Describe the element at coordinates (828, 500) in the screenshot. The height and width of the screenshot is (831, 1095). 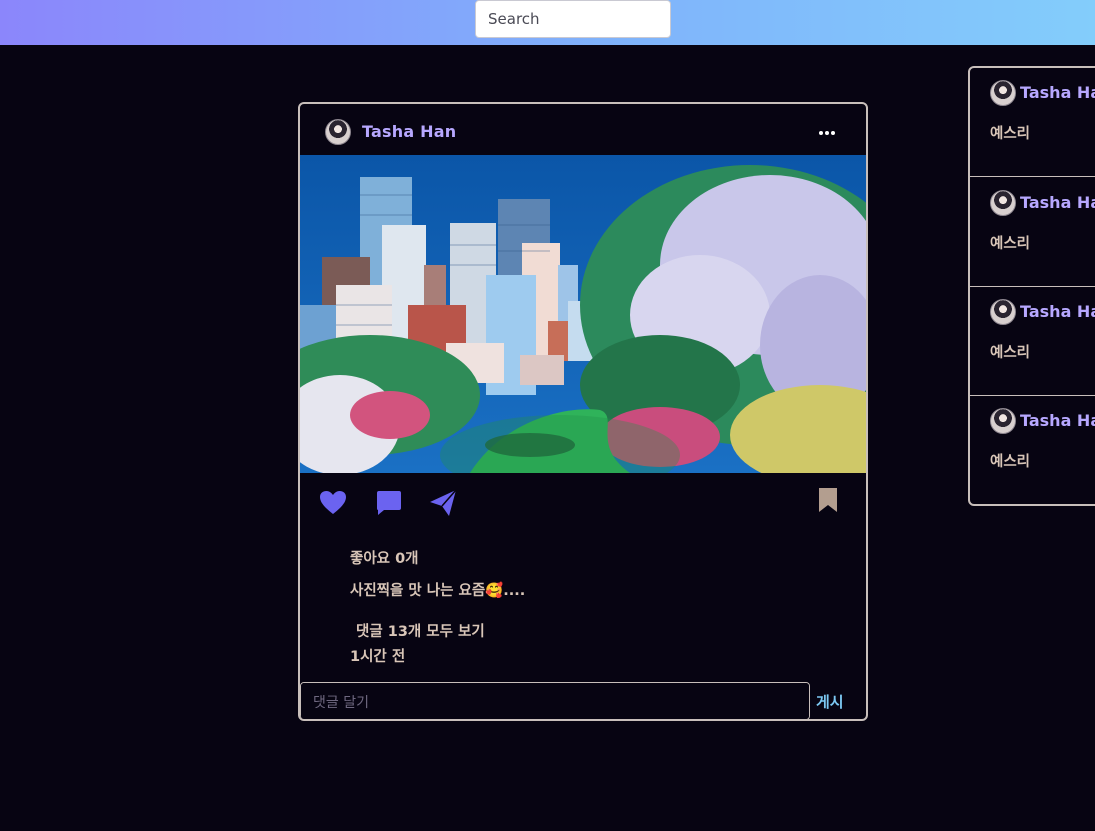
I see `bookmark-icon` at that location.